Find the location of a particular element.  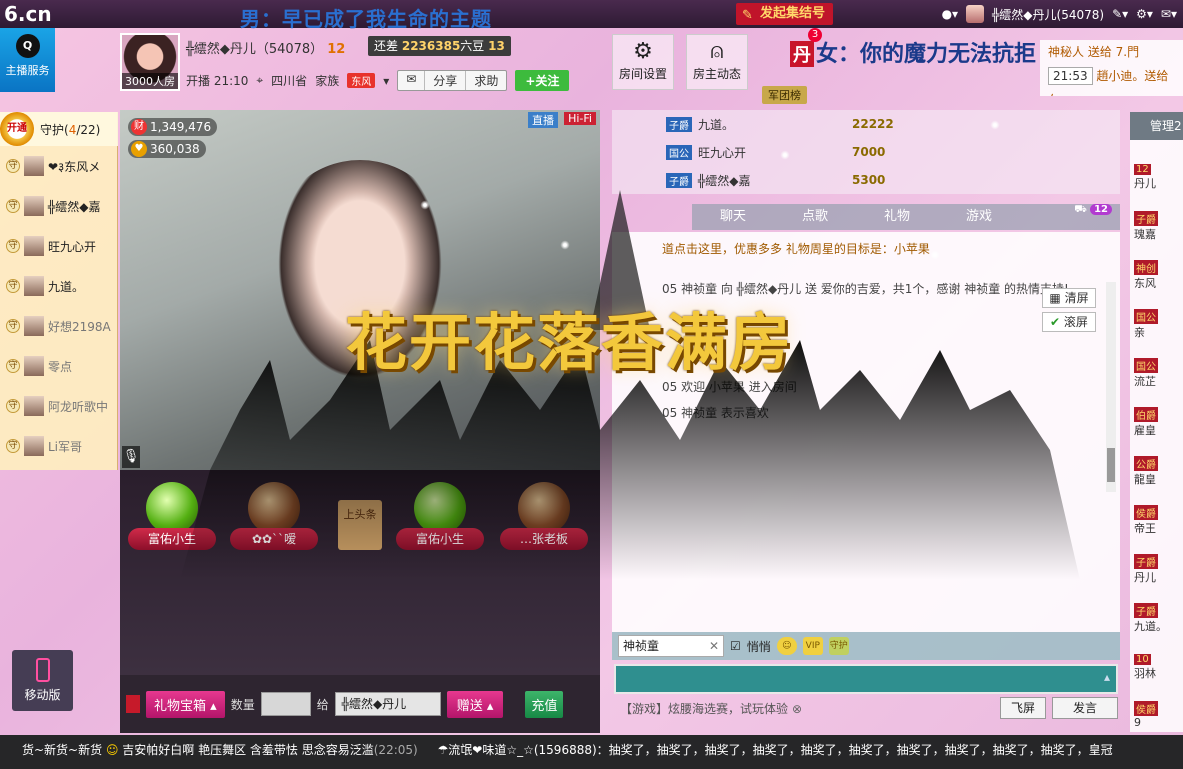

rally-button: ✎ 发起集结号 is located at coordinates (785, 14).